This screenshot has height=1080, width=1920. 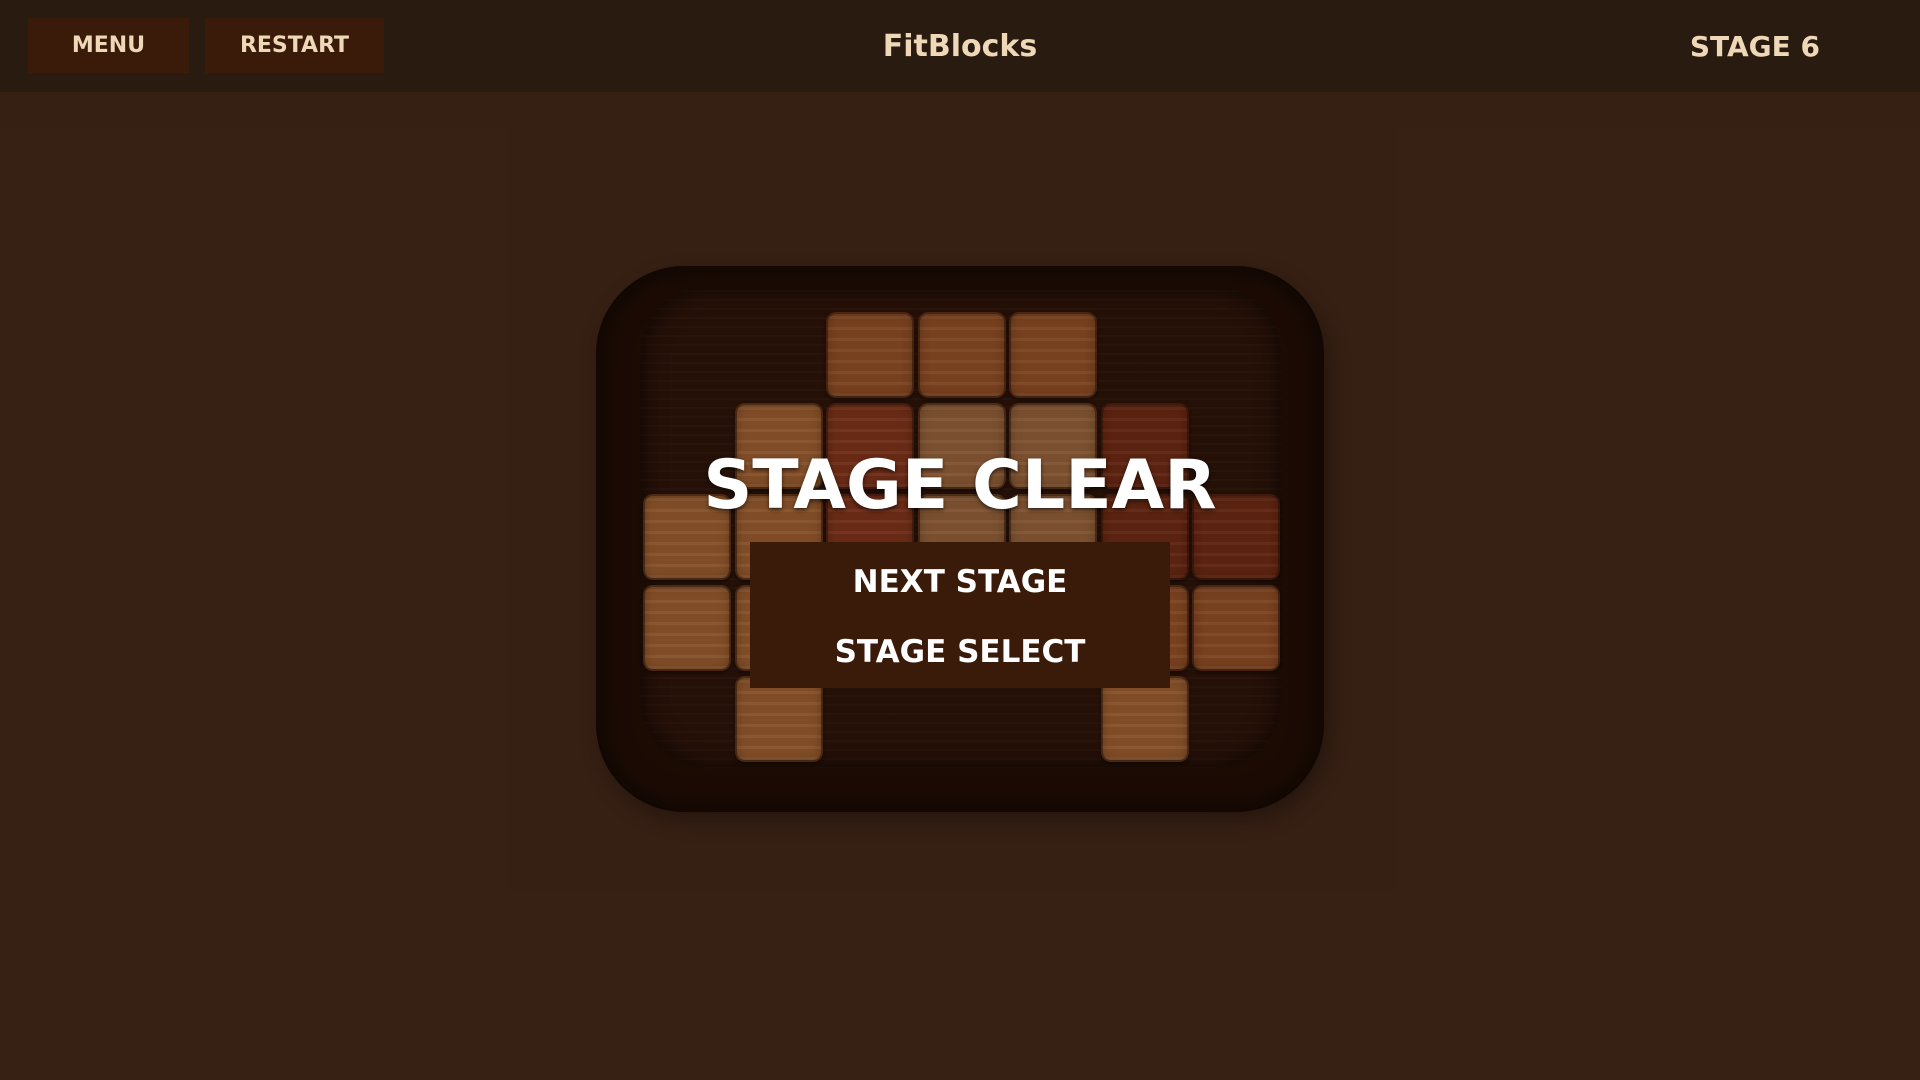 I want to click on stage-label: STAGE 6, so click(x=1754, y=46).